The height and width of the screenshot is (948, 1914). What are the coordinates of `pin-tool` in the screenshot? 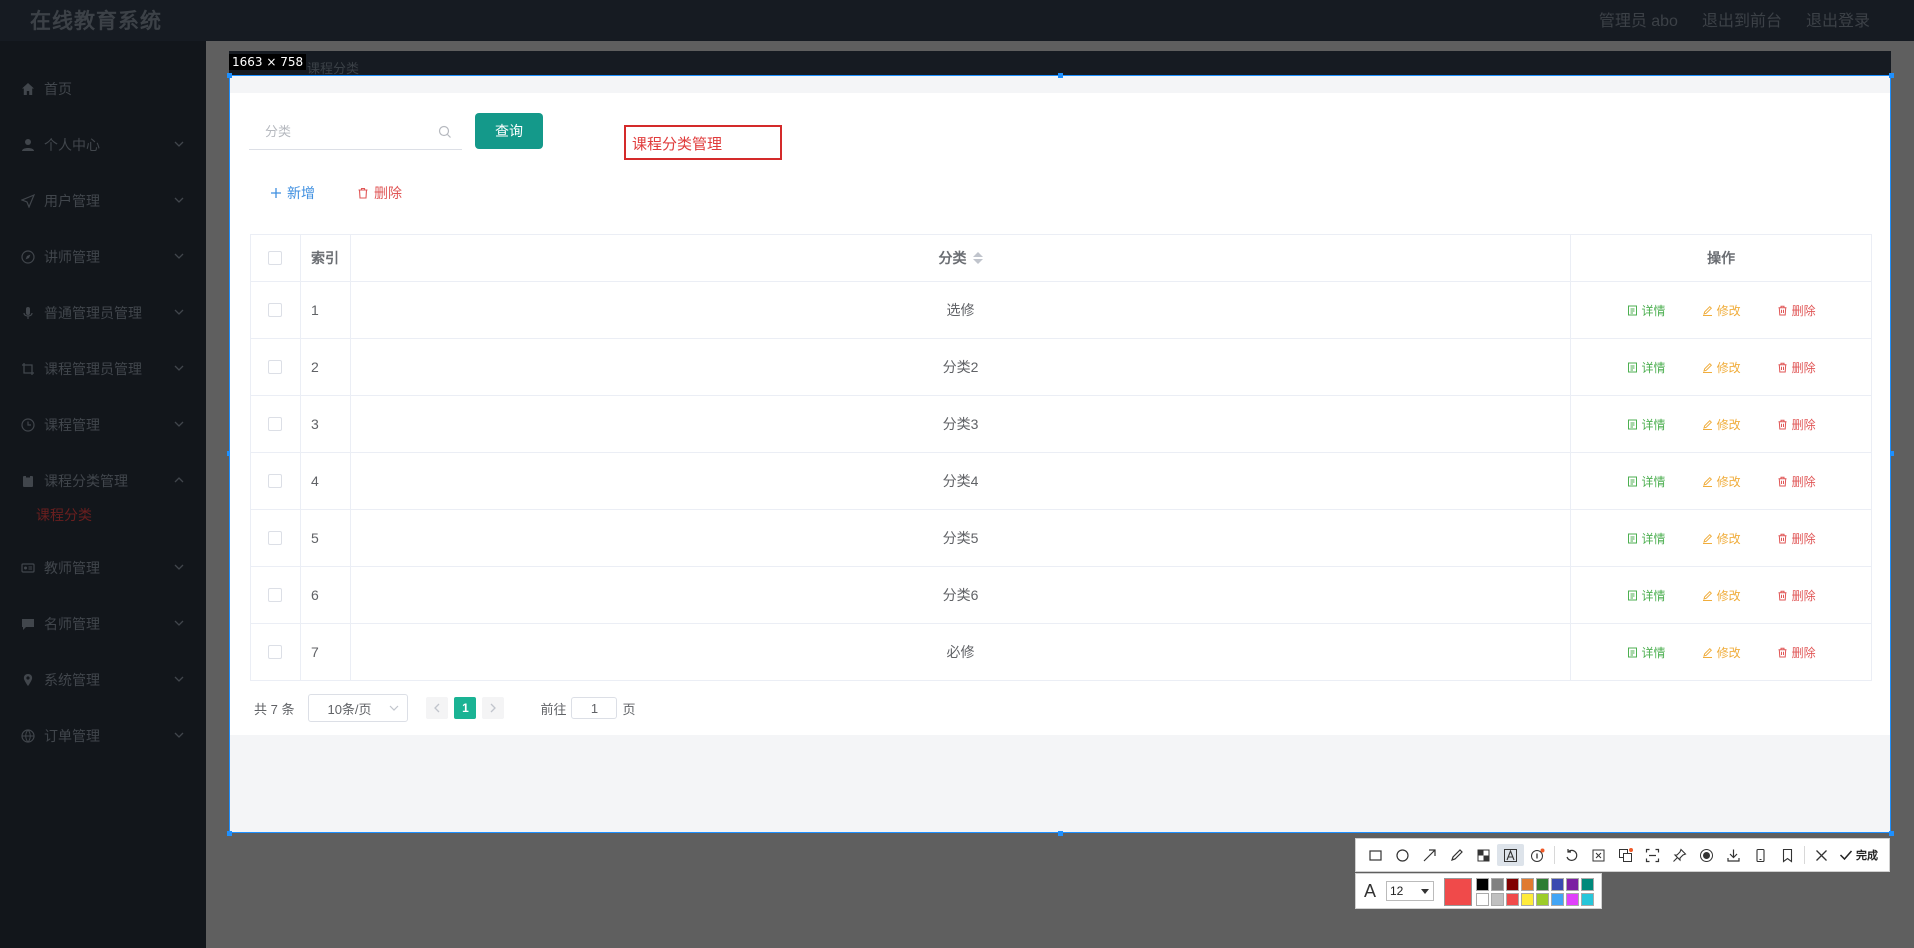 It's located at (1679, 855).